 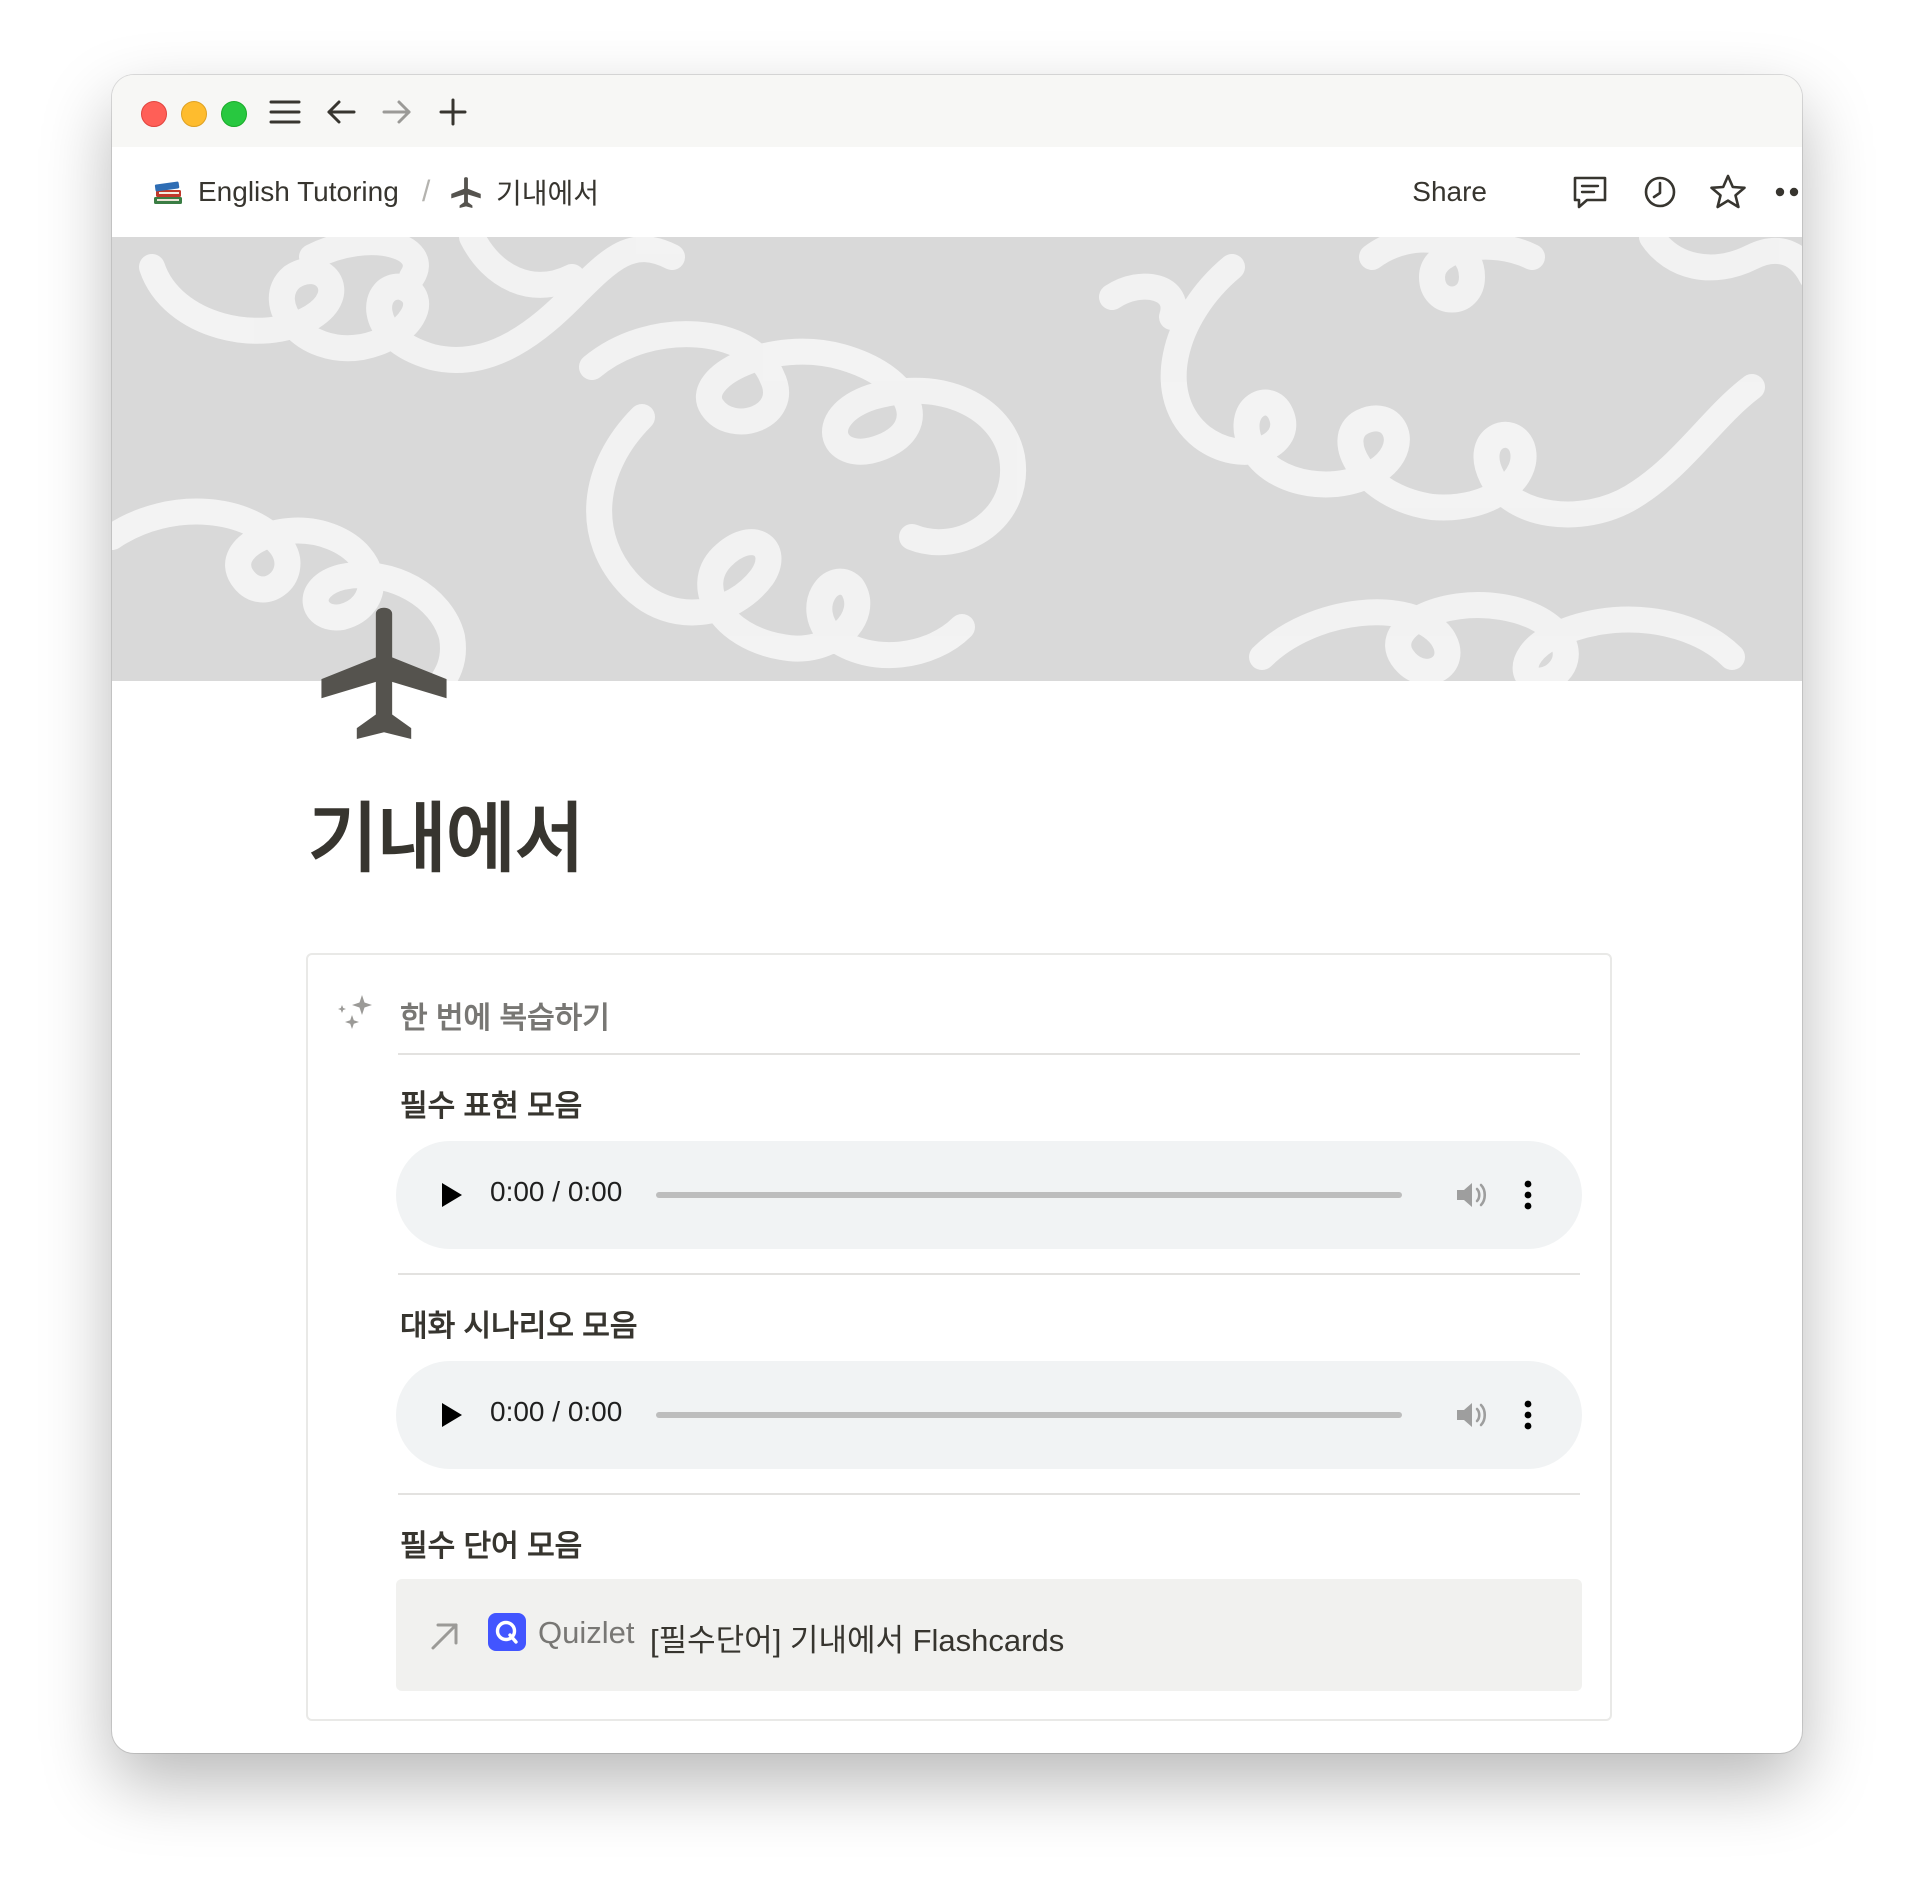 What do you see at coordinates (957, 192) in the screenshot?
I see `page-topbar: English Tutoring / 기내에서 Share` at bounding box center [957, 192].